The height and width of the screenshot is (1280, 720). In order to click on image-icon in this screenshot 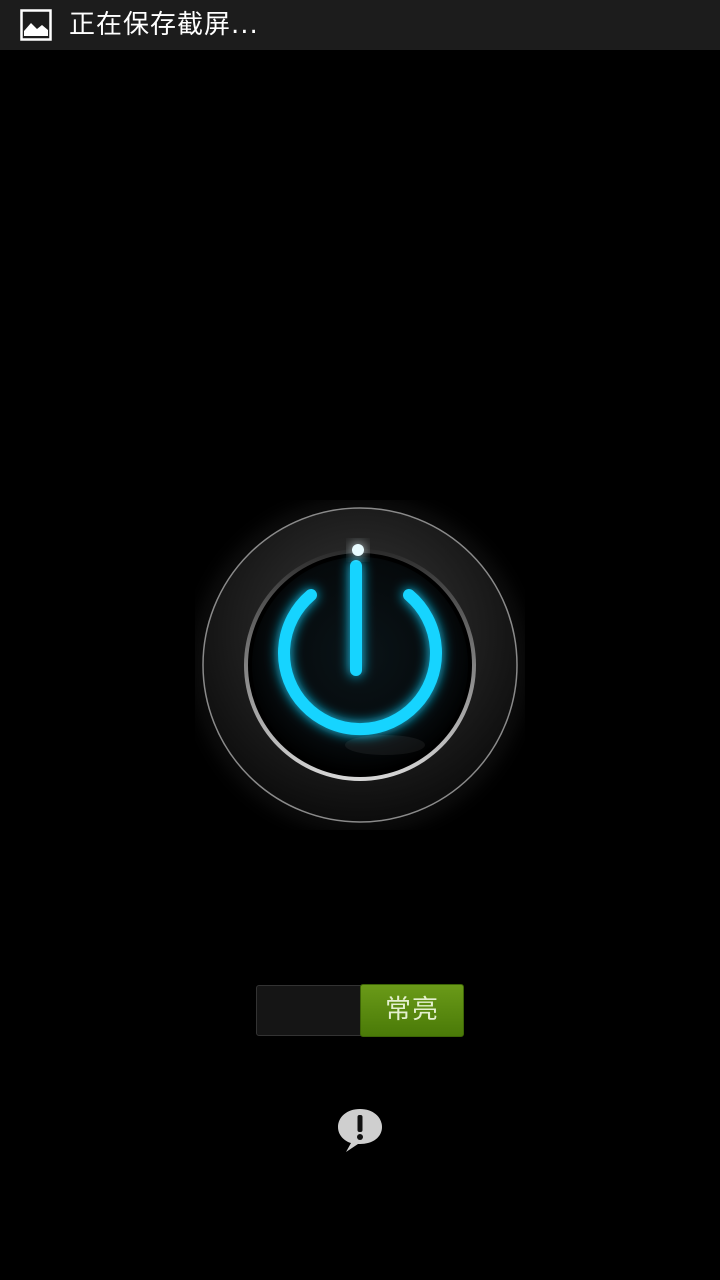, I will do `click(36, 25)`.